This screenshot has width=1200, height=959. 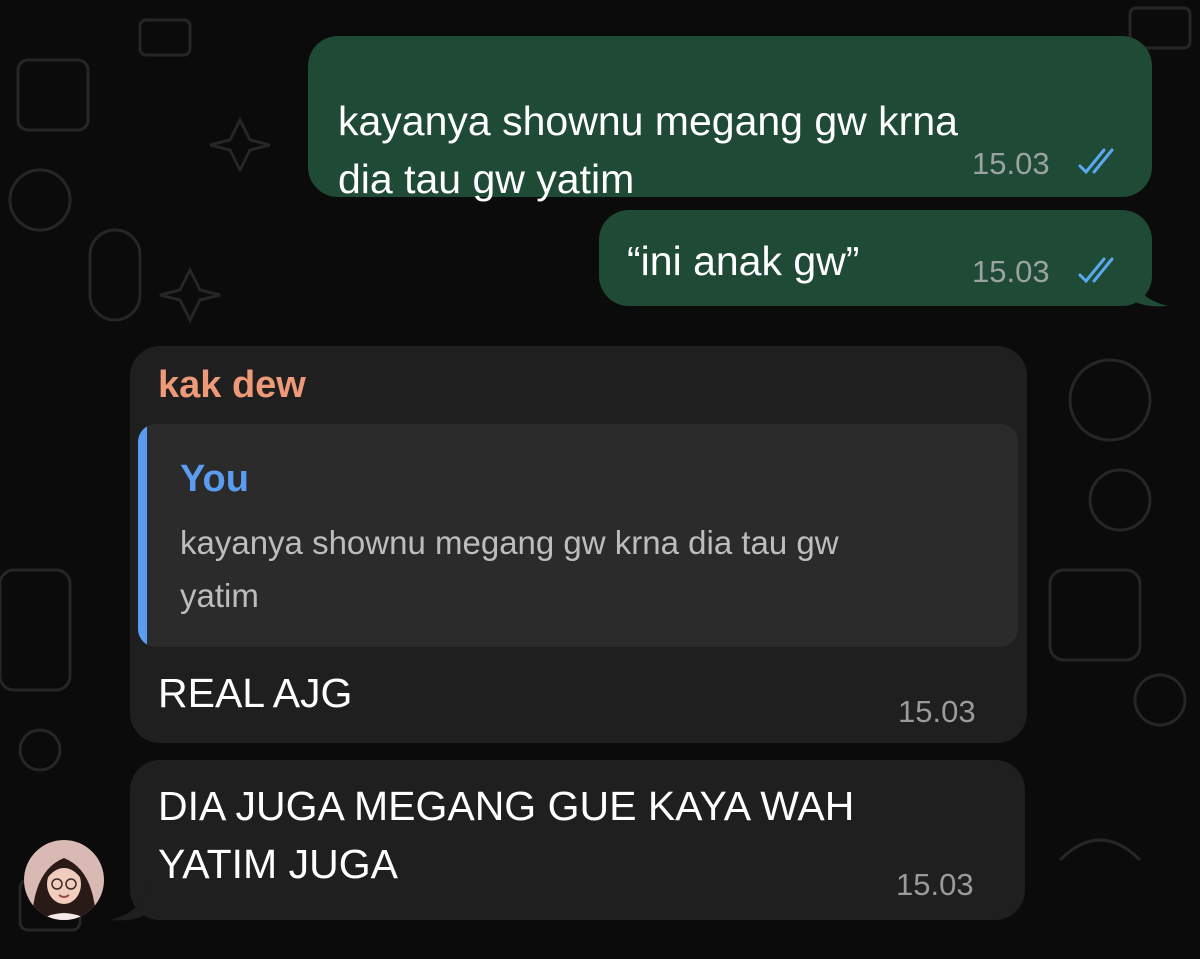 What do you see at coordinates (506, 835) in the screenshot?
I see `message-text: DIA JUGA MEGANG GUE KAYA WAH YATIM JUGA` at bounding box center [506, 835].